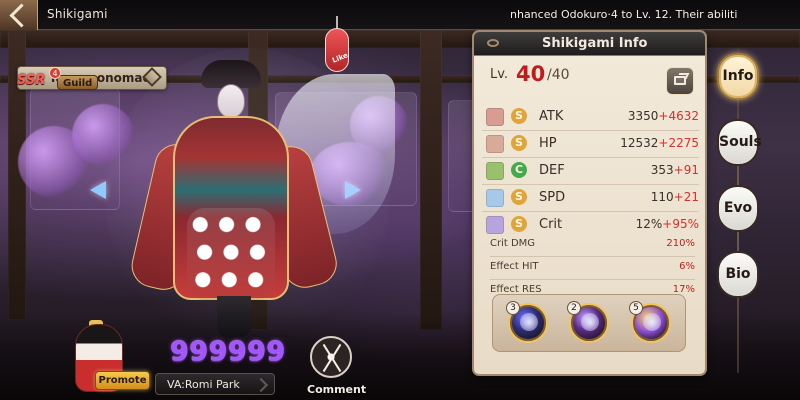 The height and width of the screenshot is (400, 800). What do you see at coordinates (558, 75) in the screenshot?
I see `level-max: /40` at bounding box center [558, 75].